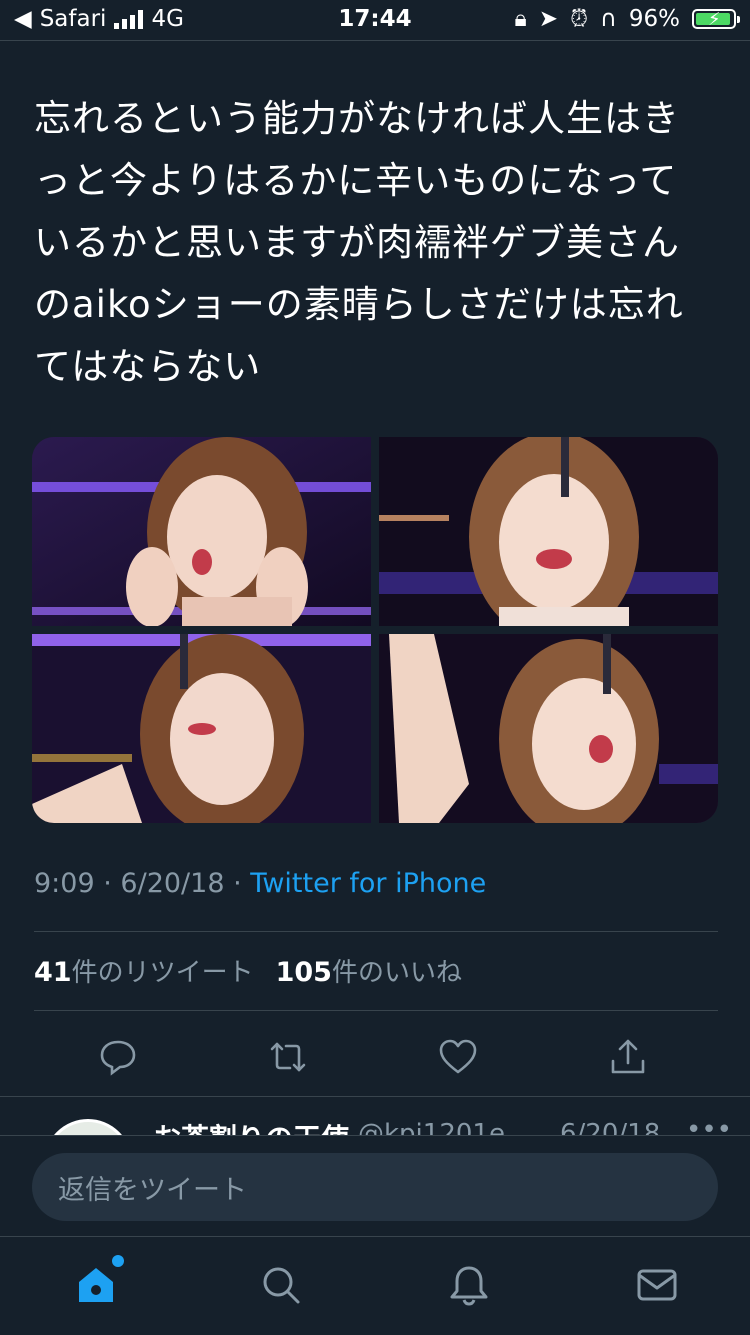 The height and width of the screenshot is (1335, 750). I want to click on avatar, so click(88, 1127).